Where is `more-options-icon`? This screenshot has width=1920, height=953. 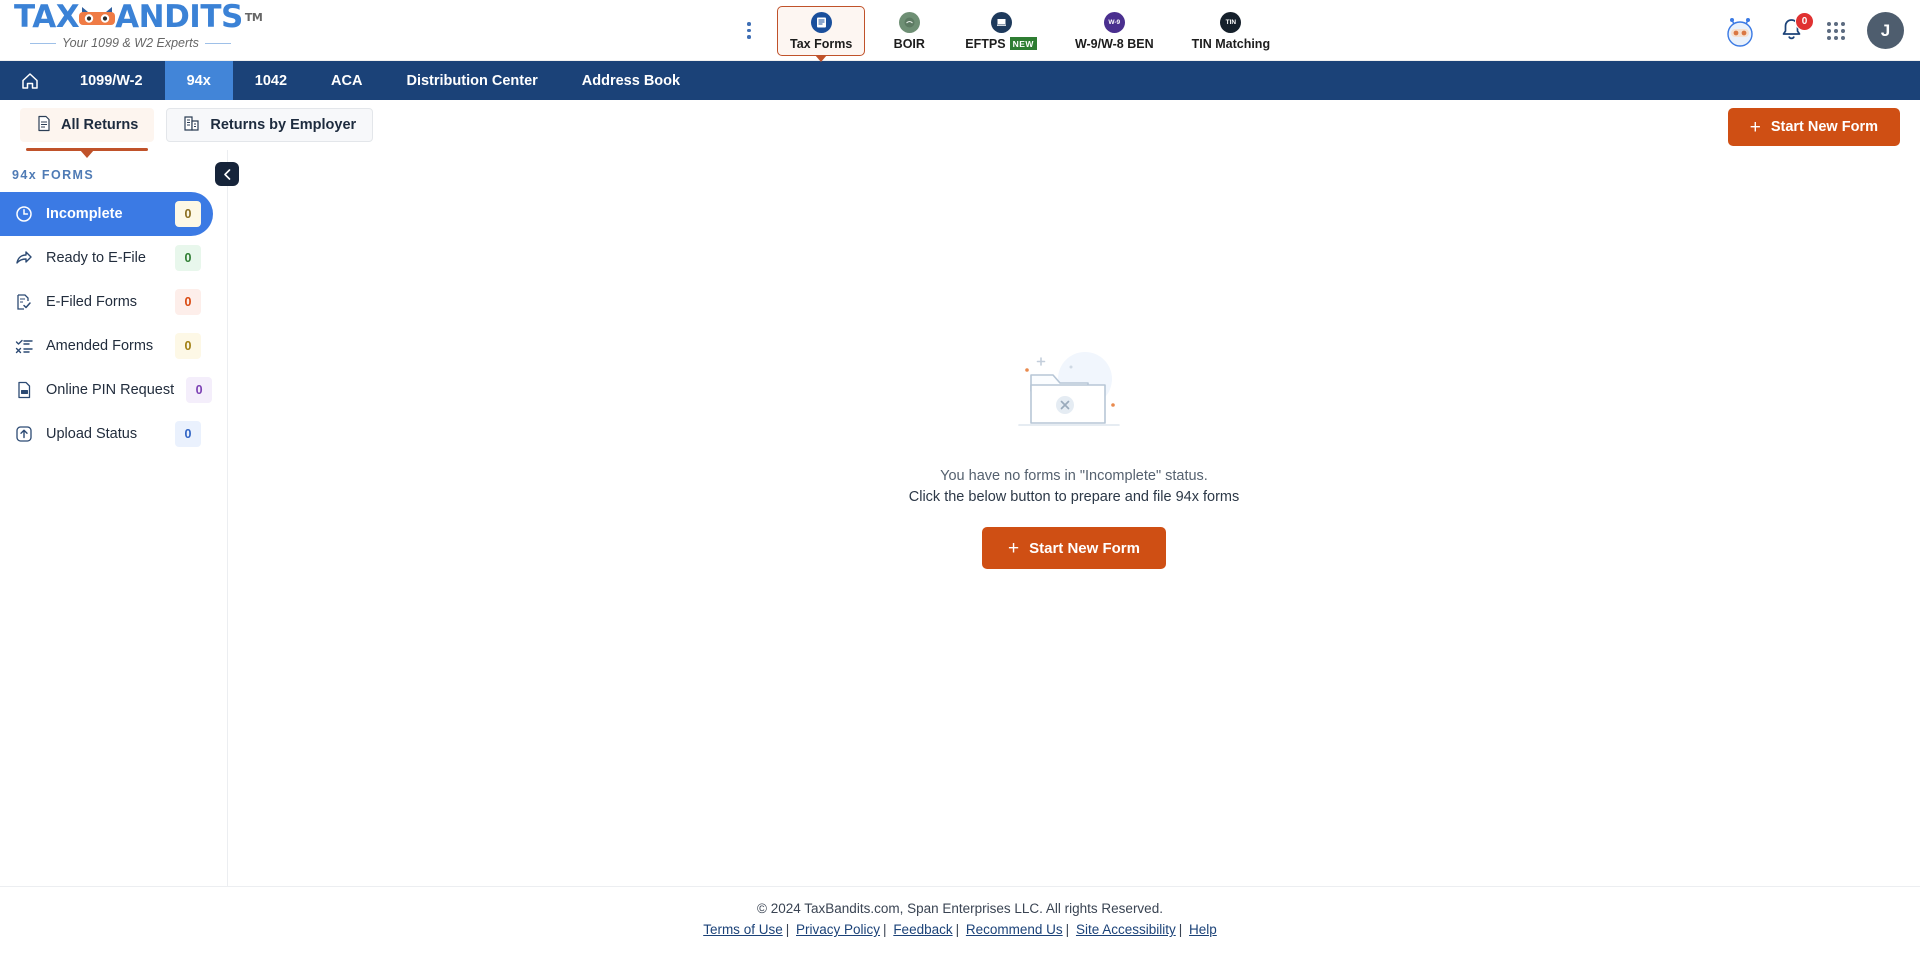 more-options-icon is located at coordinates (749, 31).